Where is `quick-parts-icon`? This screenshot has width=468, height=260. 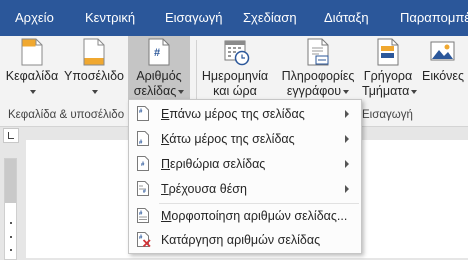 quick-parts-icon is located at coordinates (388, 52).